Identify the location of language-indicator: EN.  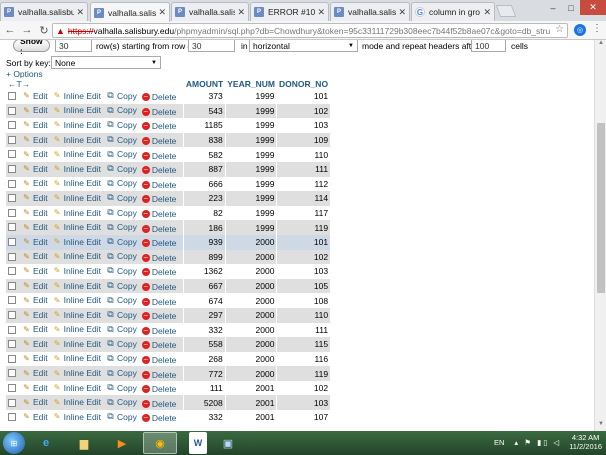
(499, 442).